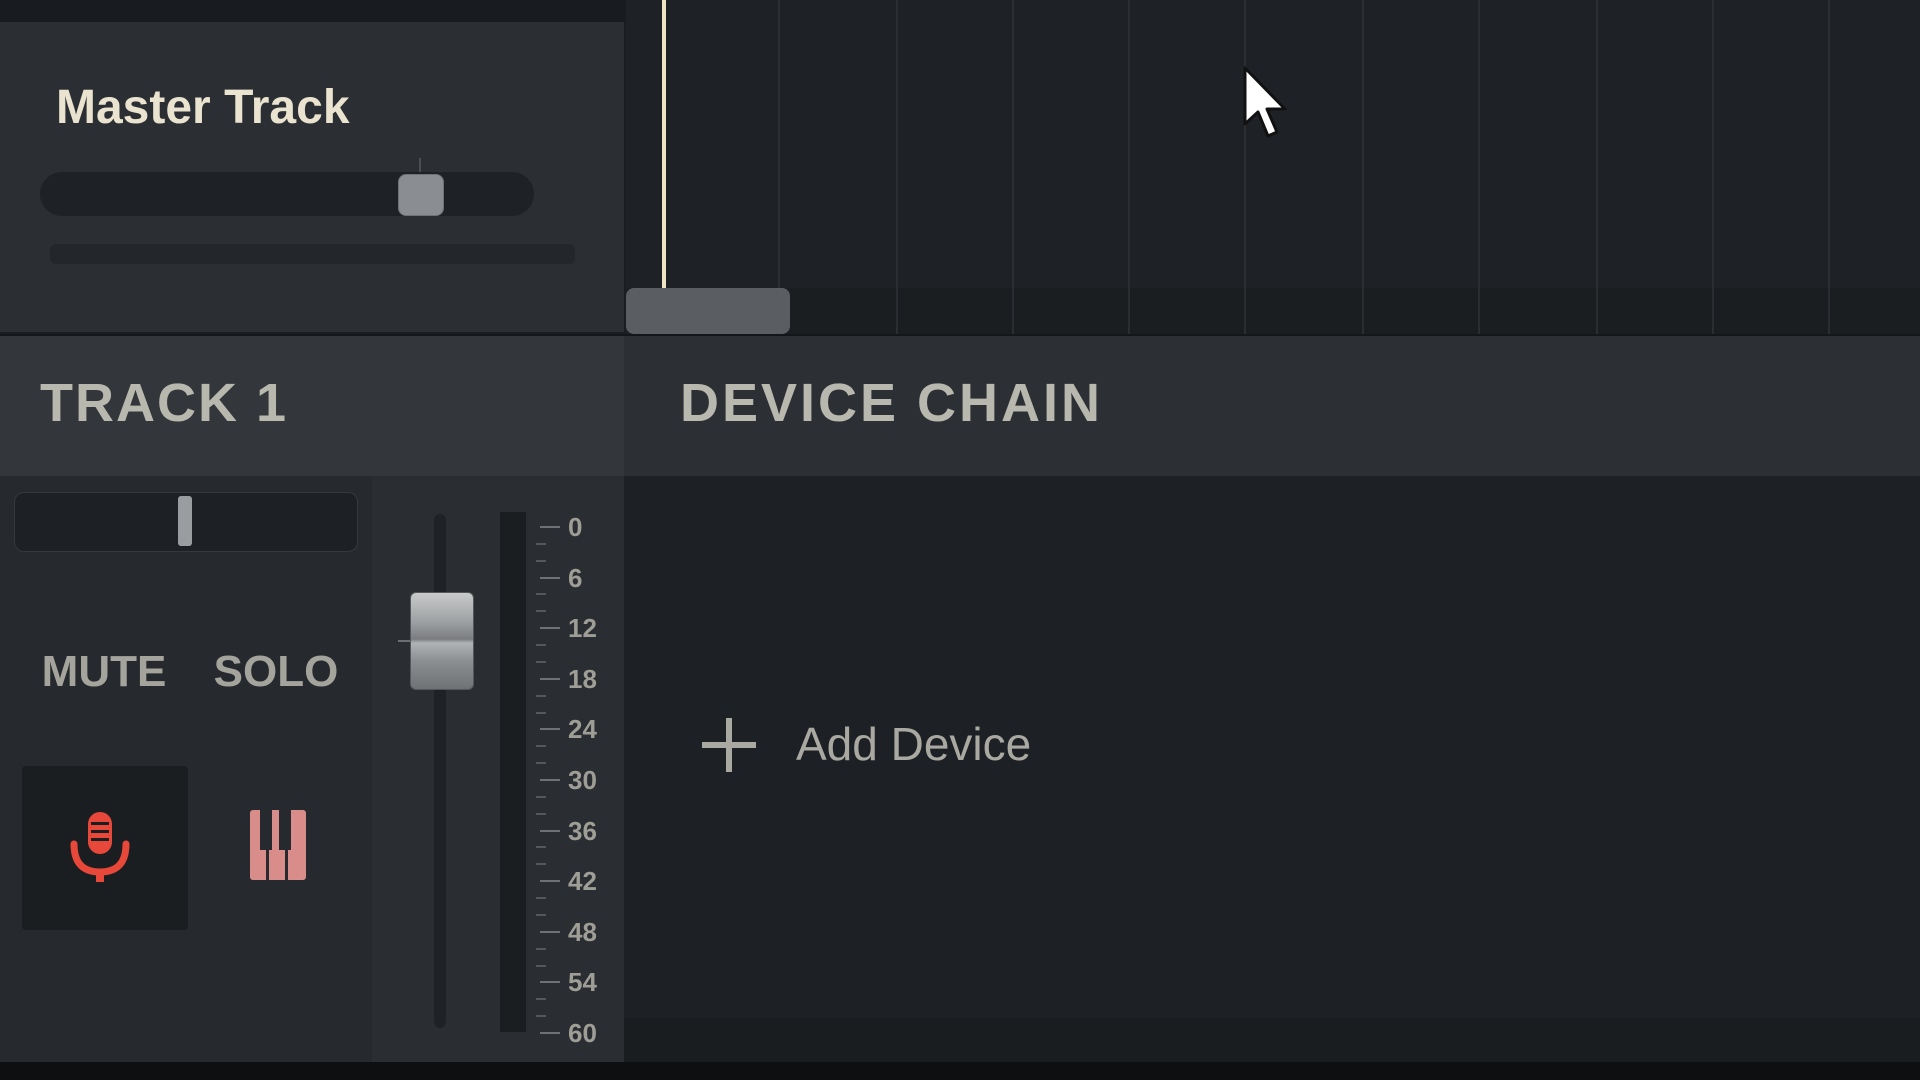  I want to click on meter-scale-label: 6, so click(575, 577).